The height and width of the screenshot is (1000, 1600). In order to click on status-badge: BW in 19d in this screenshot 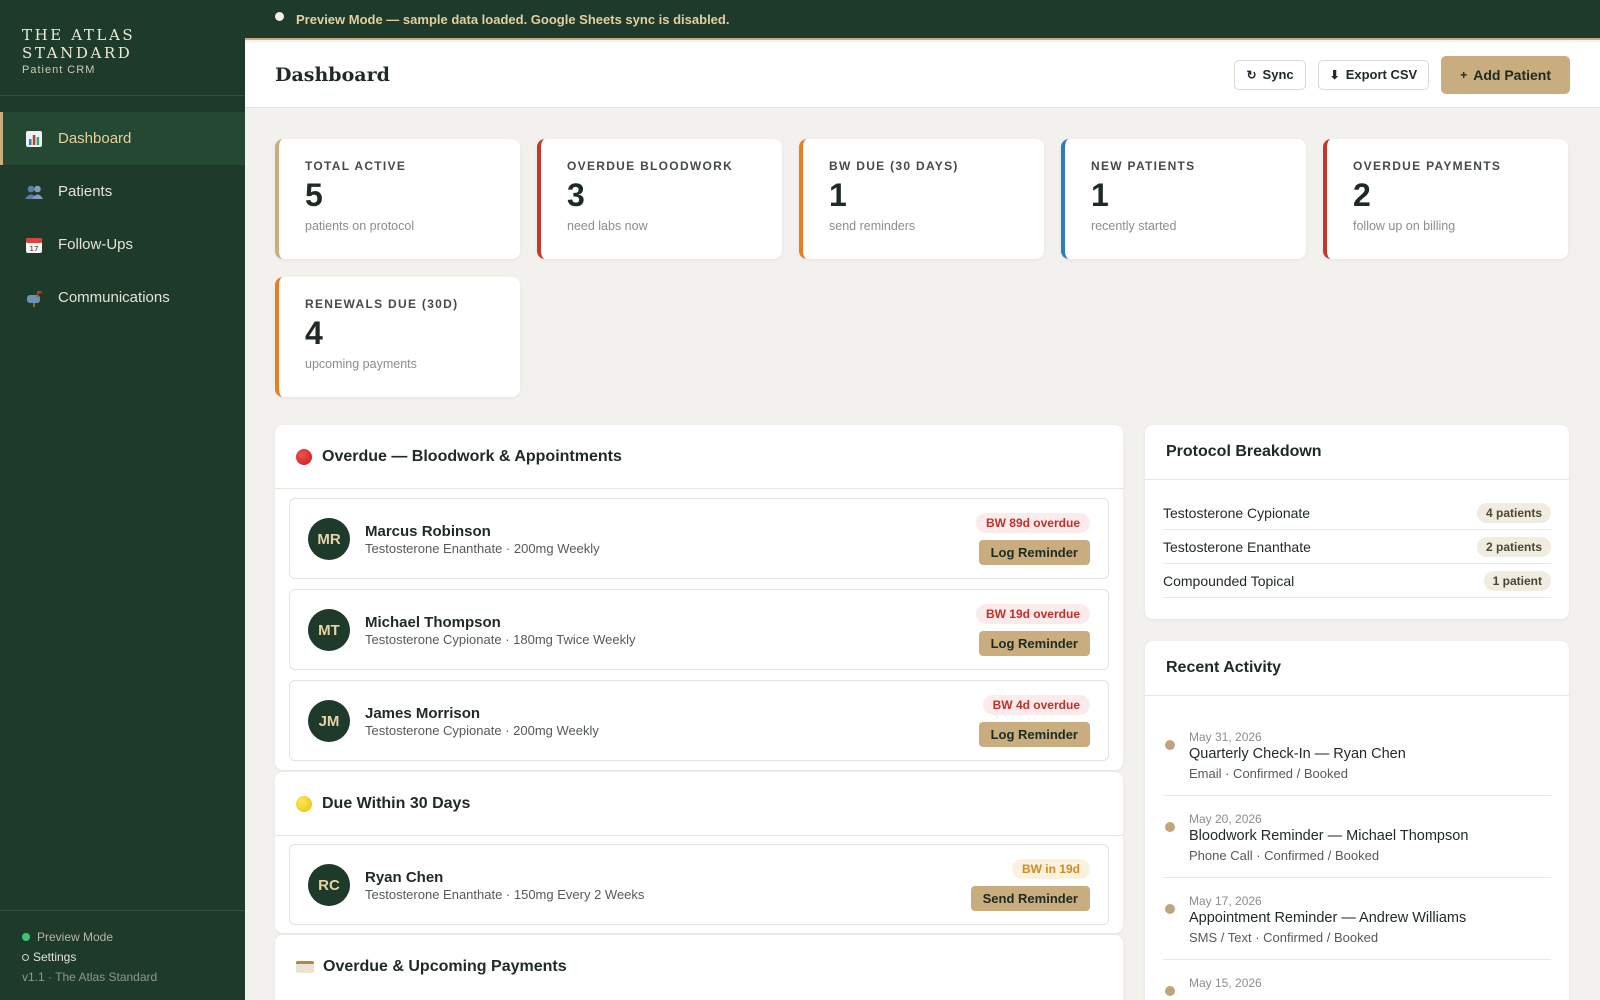, I will do `click(1050, 869)`.